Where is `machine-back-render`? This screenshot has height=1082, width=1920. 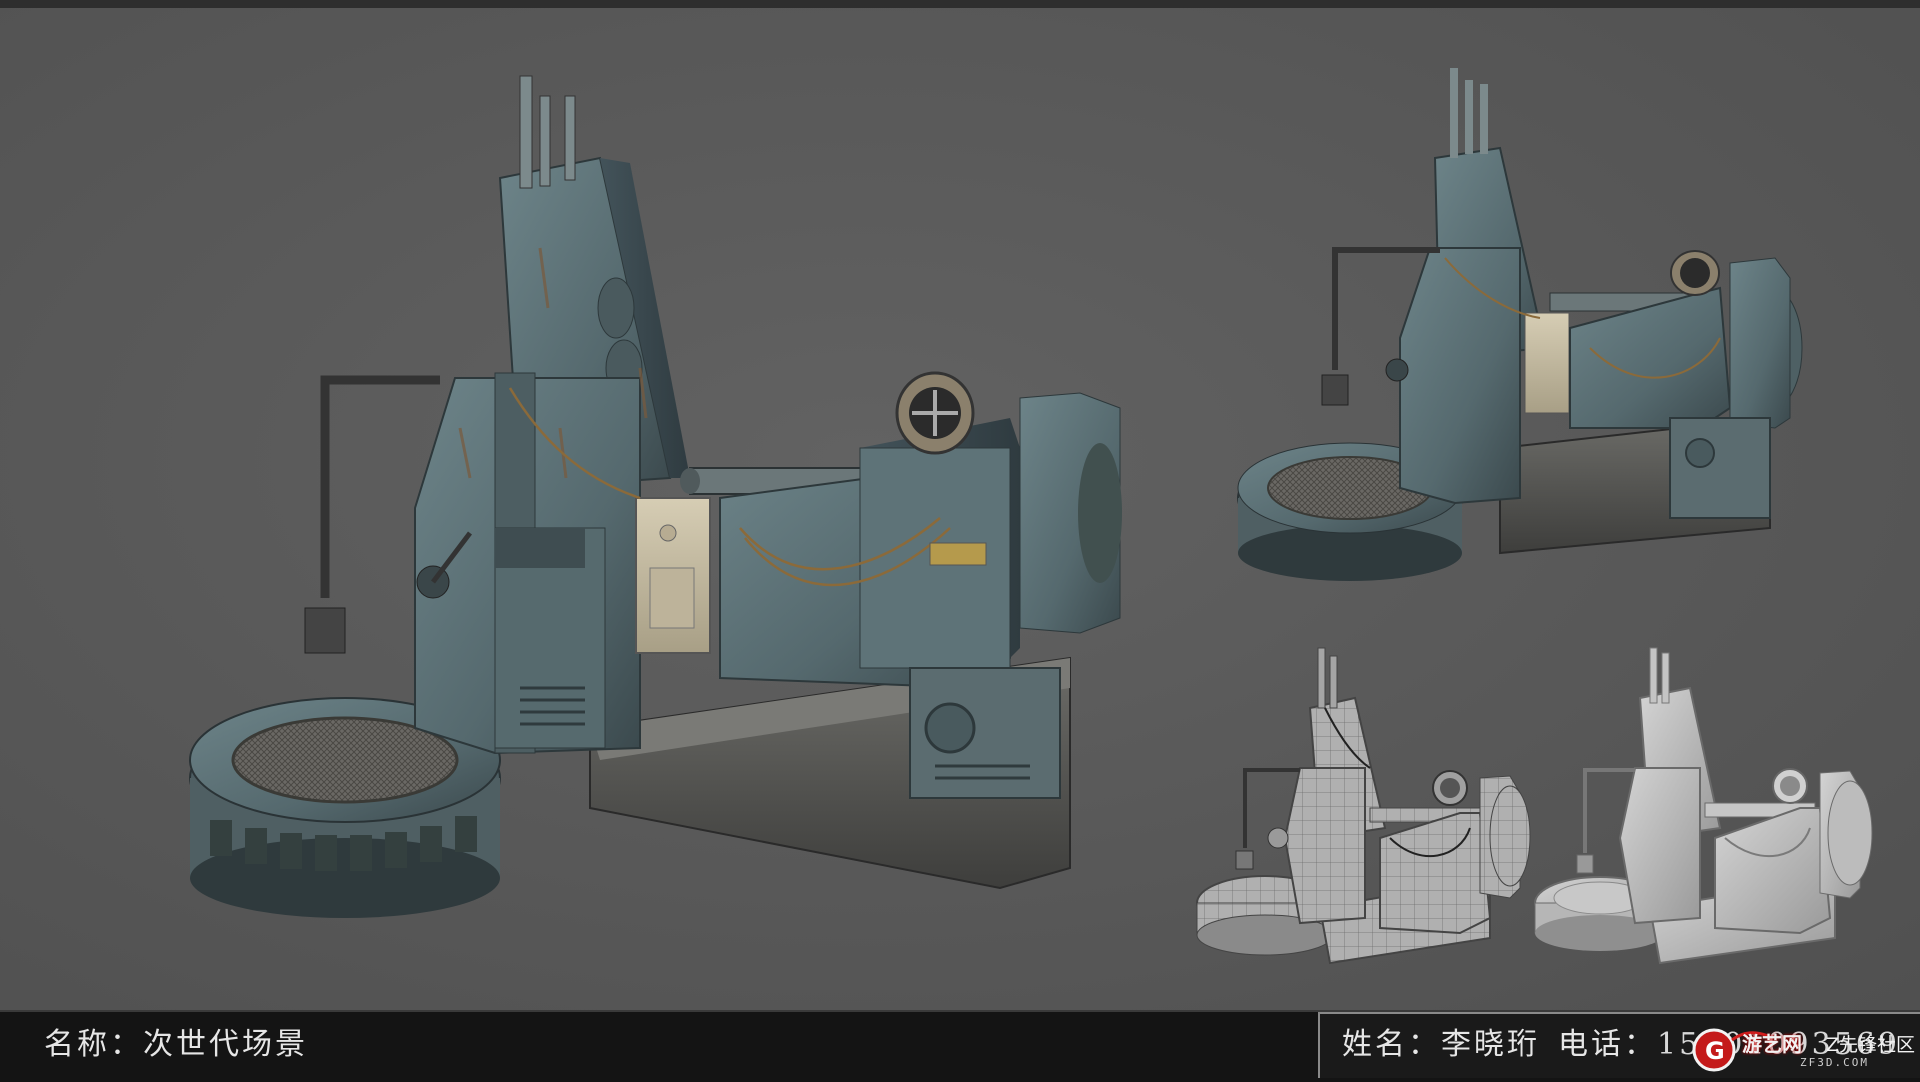 machine-back-render is located at coordinates (1520, 324).